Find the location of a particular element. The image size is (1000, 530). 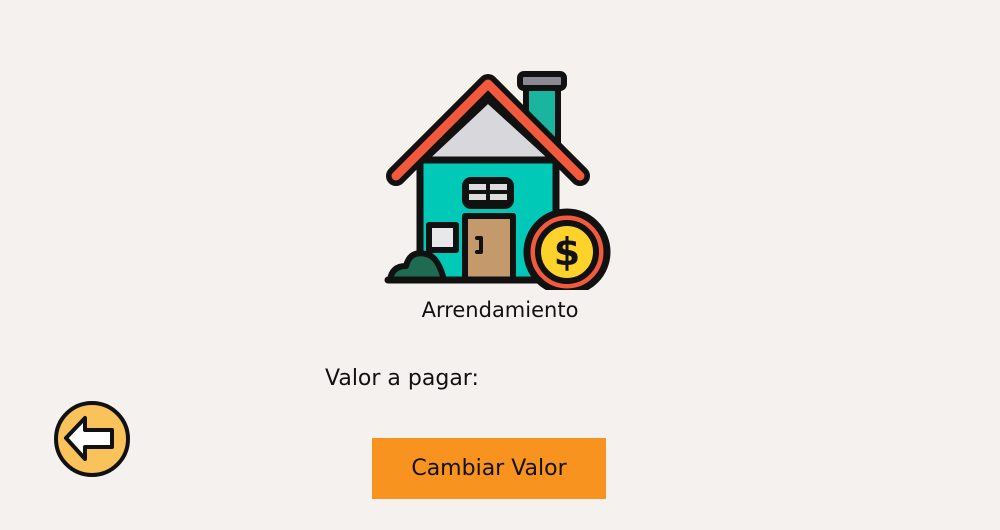

house-rent-icon: $ is located at coordinates (497, 180).